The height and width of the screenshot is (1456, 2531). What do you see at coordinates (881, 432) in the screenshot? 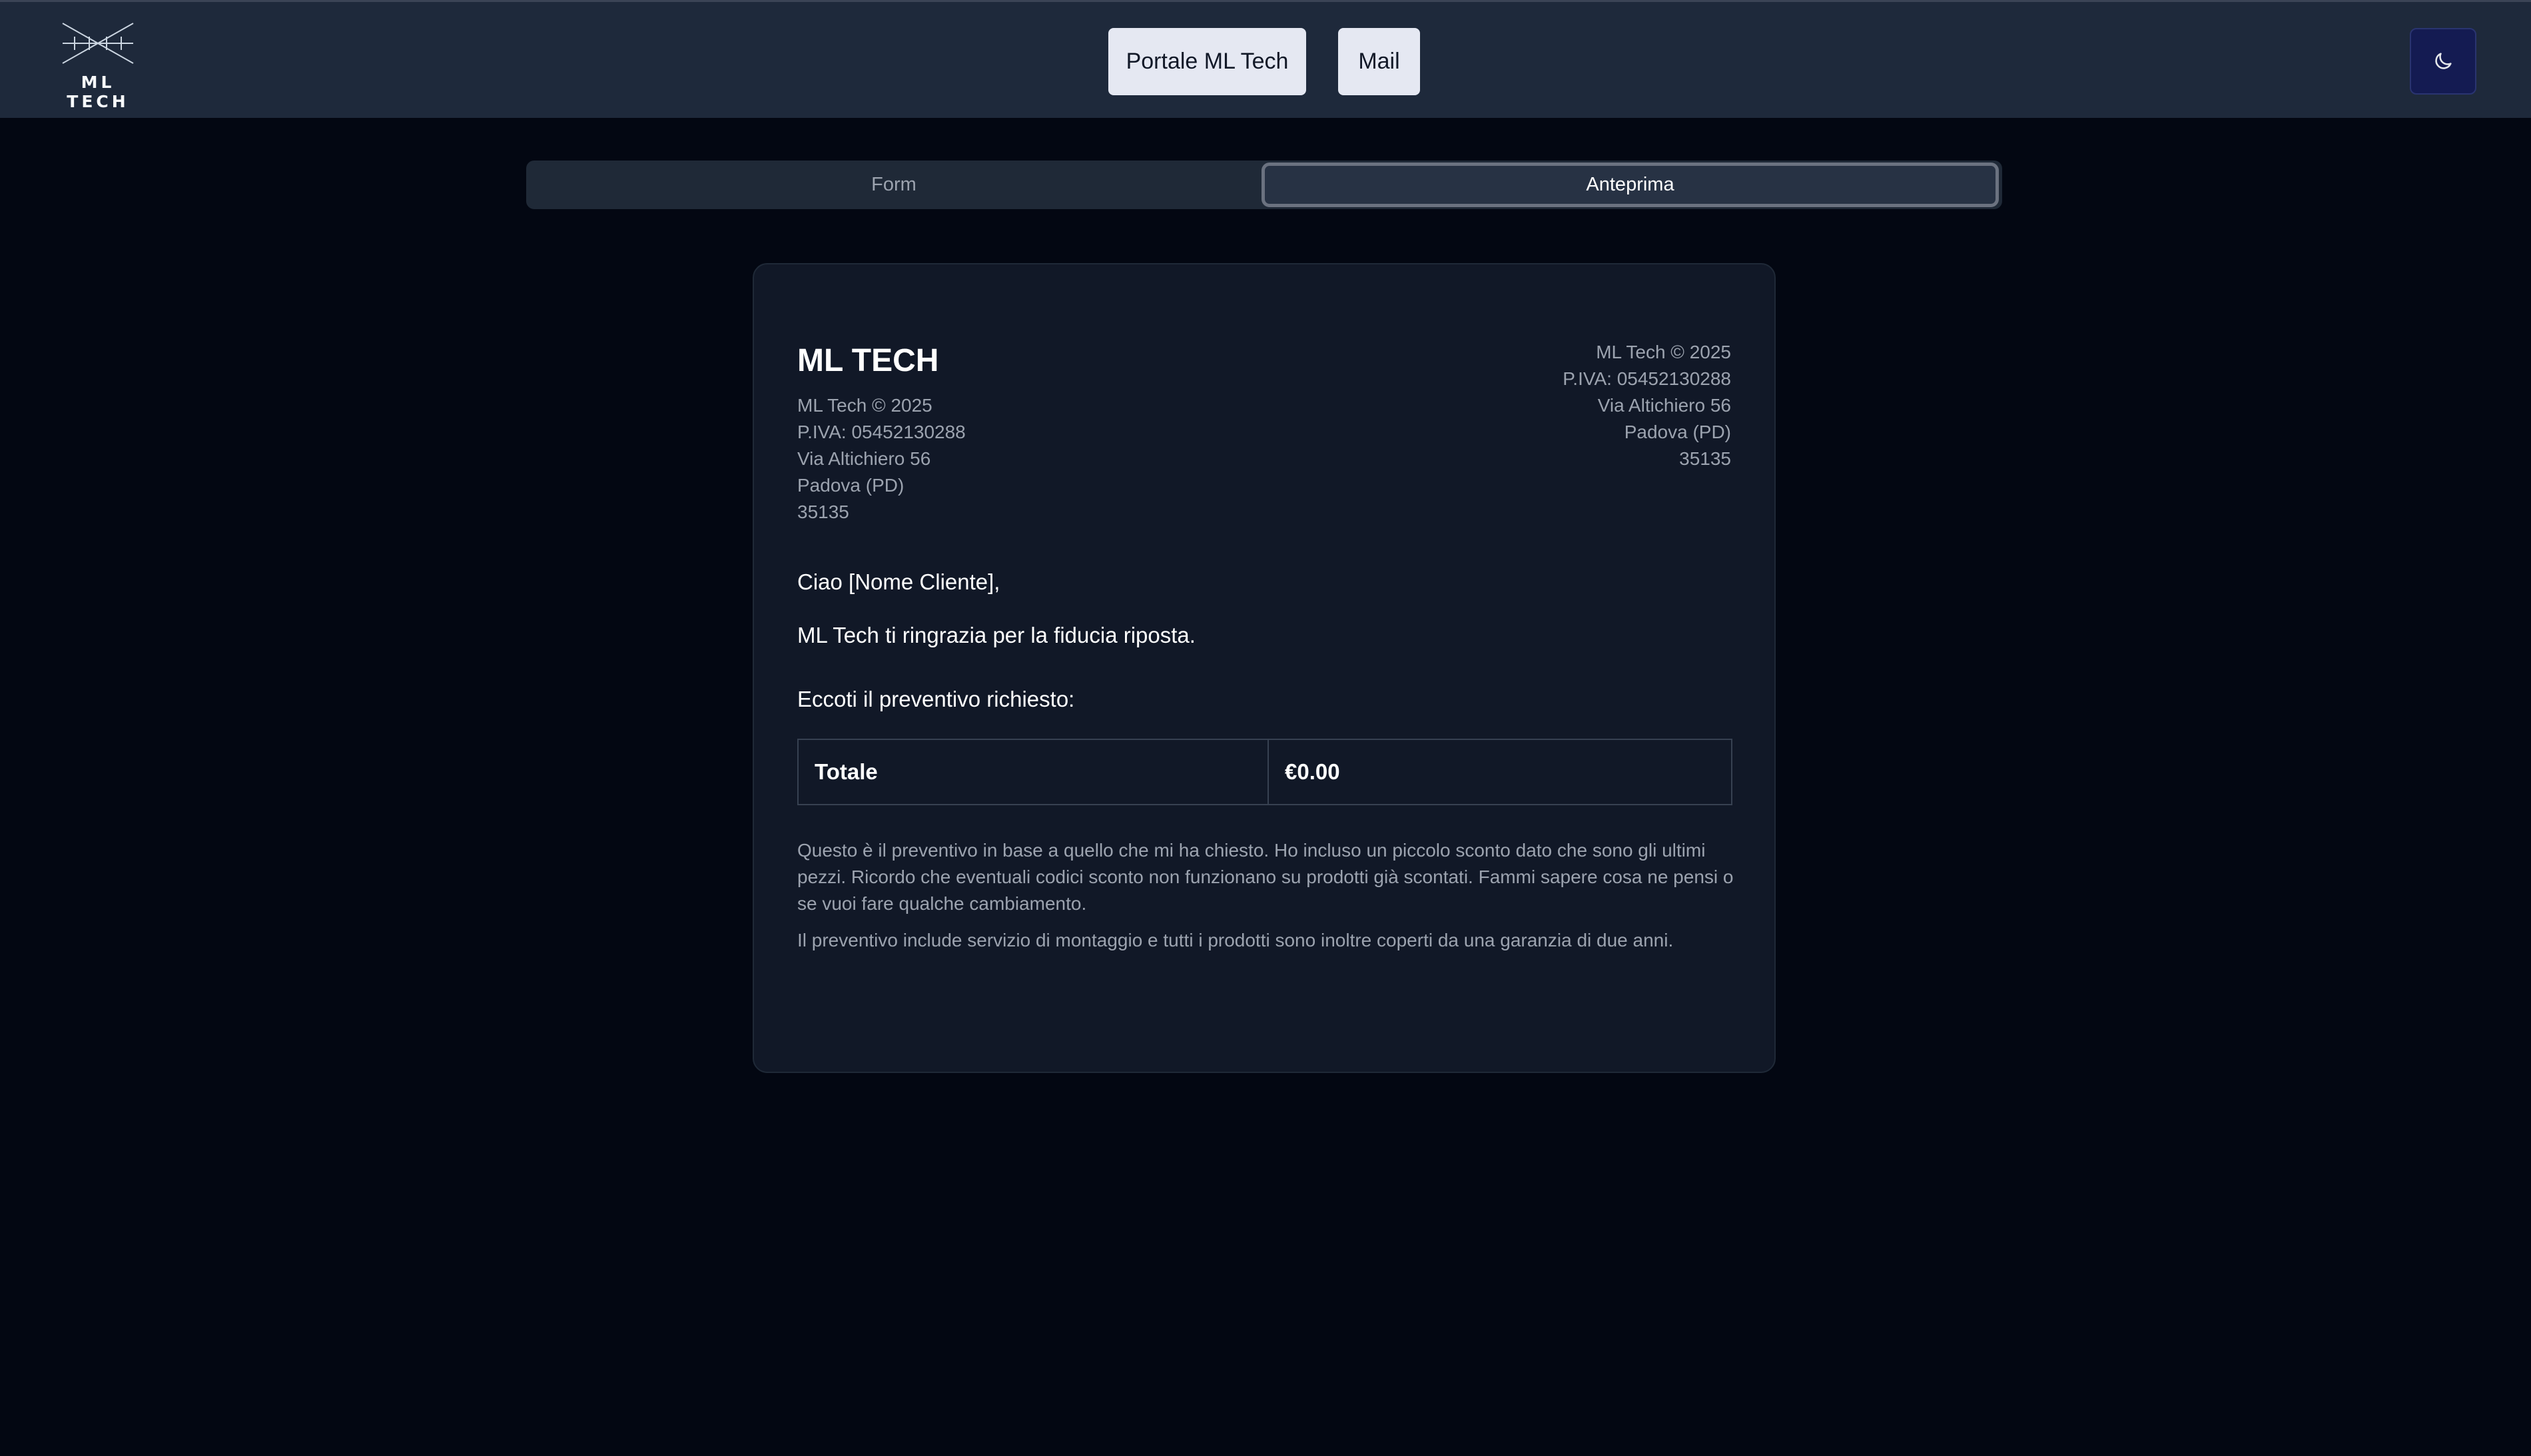
I see `sender-vat: P.IVA: 05452130288` at bounding box center [881, 432].